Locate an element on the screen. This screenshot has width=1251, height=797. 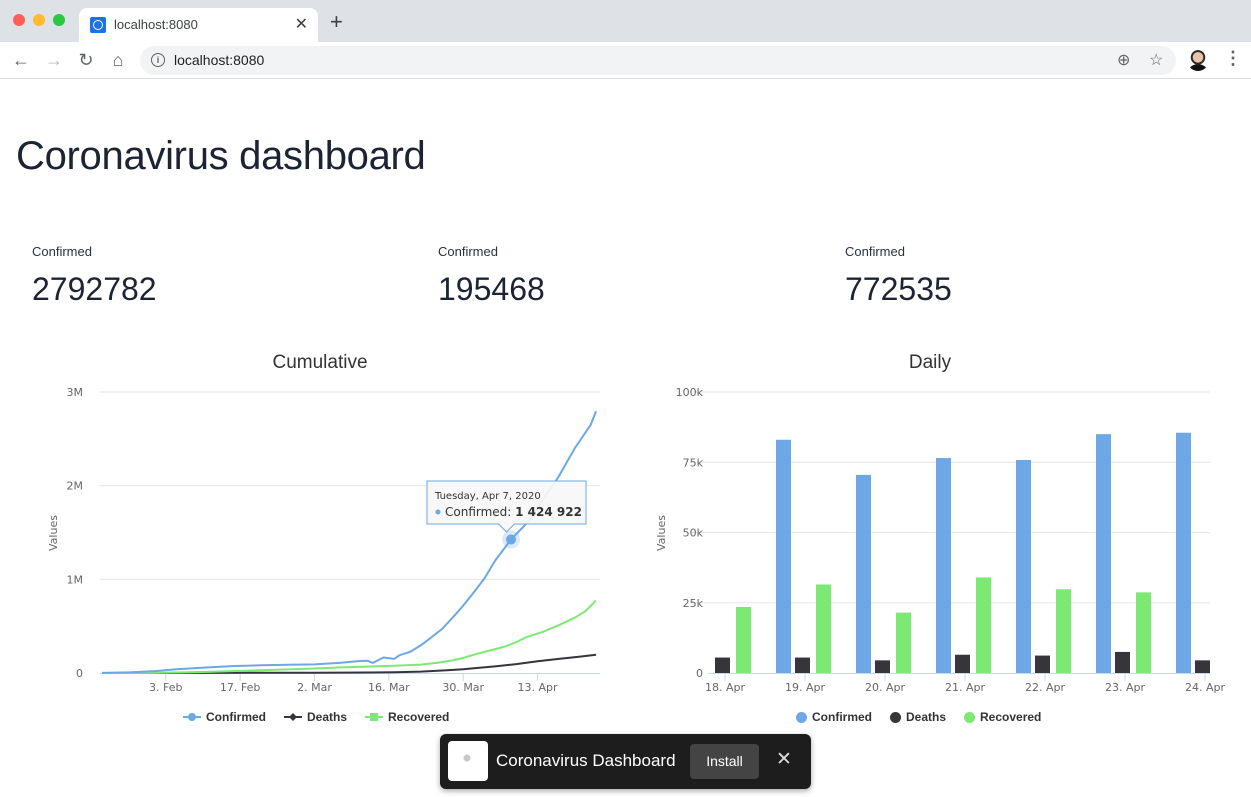
tab-close-icon: ✕ is located at coordinates (301, 24).